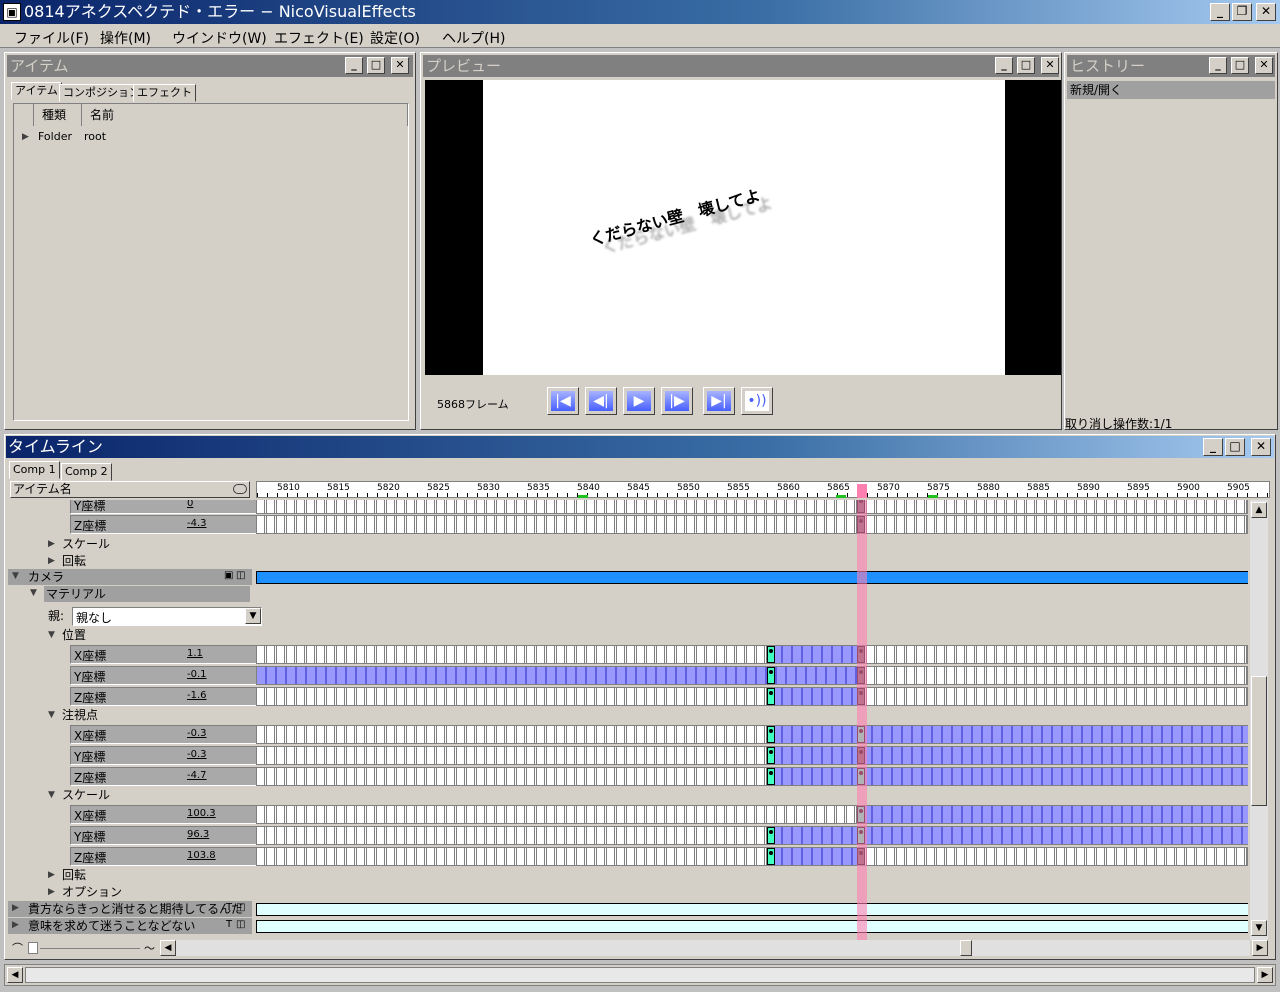  I want to click on tab-items: アイテム, so click(36, 91).